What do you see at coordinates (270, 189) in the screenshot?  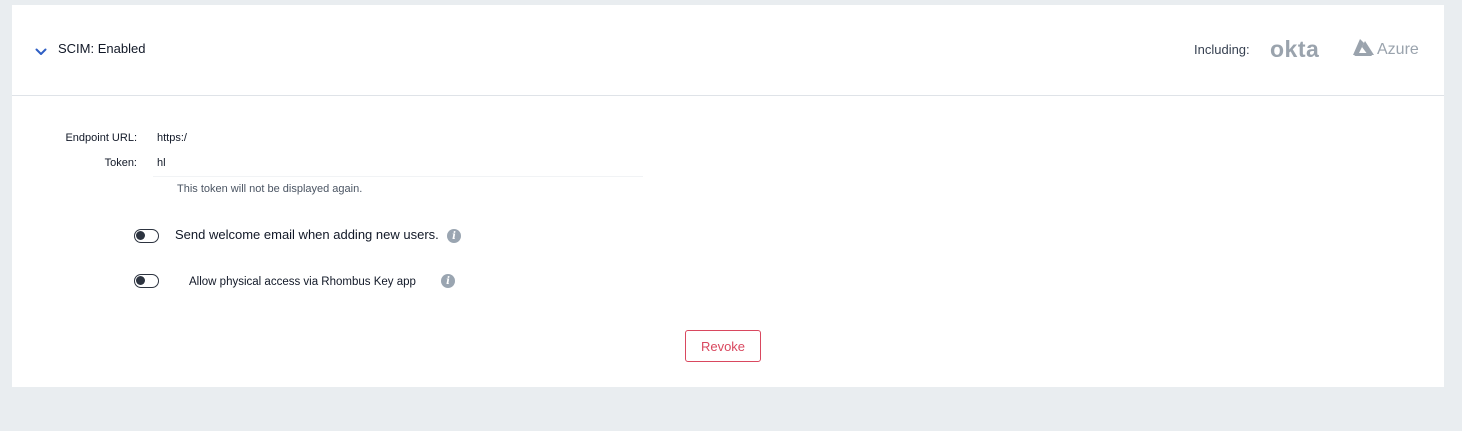 I see `token-warning-note: This token will not be displayed again.` at bounding box center [270, 189].